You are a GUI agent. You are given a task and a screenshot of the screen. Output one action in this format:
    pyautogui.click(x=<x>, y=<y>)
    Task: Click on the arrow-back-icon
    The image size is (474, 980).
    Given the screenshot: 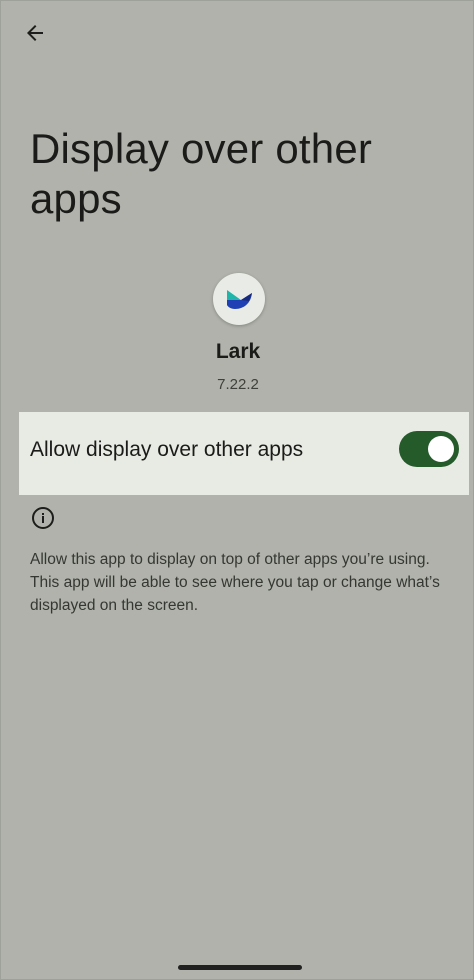 What is the action you would take?
    pyautogui.click(x=35, y=33)
    